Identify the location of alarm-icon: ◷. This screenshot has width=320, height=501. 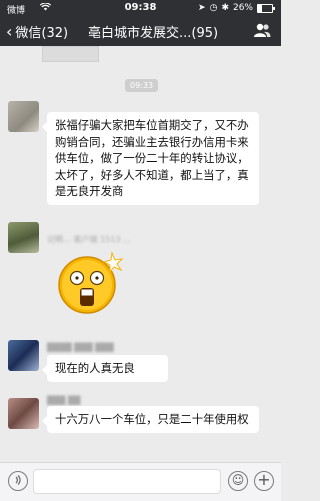
(213, 8).